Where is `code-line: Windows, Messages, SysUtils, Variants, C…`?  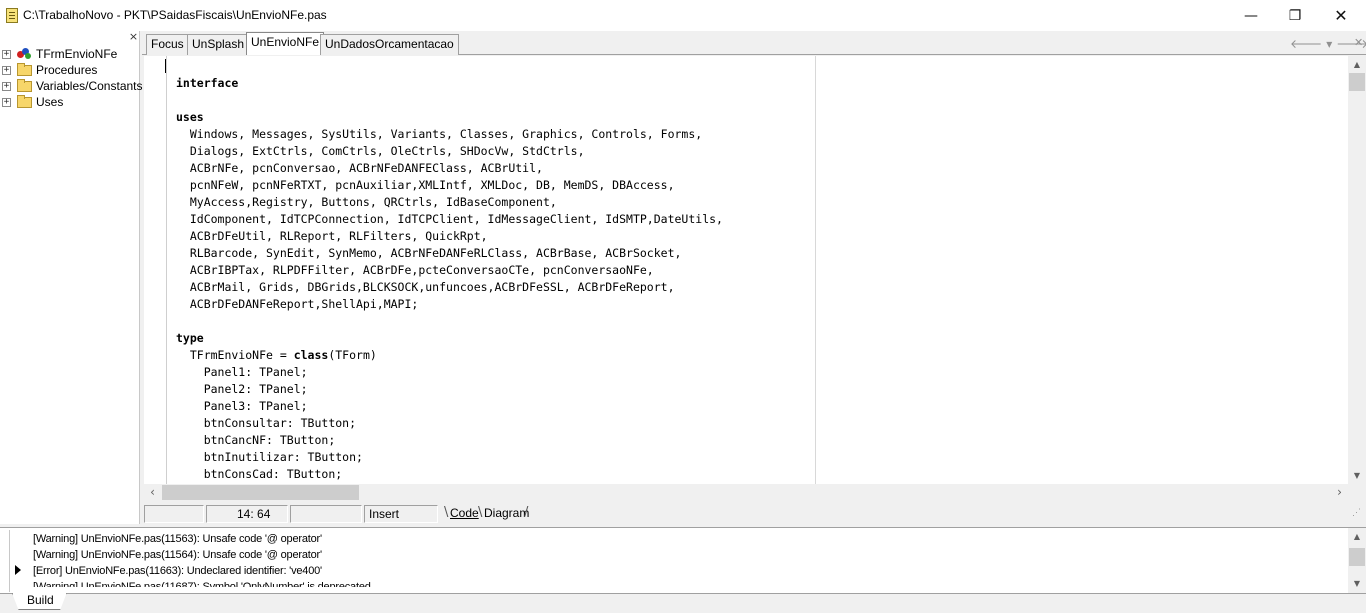 code-line: Windows, Messages, SysUtils, Variants, C… is located at coordinates (449, 134).